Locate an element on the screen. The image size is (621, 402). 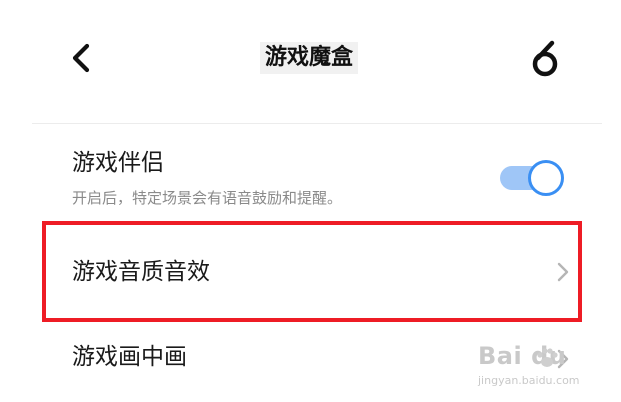
baidu-watermark: Bai du jingyan.baidu.com is located at coordinates (542, 368).